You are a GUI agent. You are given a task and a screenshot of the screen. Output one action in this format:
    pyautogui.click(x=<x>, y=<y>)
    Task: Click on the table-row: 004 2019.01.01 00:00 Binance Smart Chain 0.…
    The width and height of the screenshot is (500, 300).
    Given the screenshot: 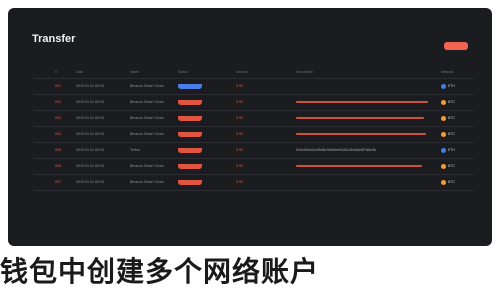 What is the action you would take?
    pyautogui.click(x=254, y=135)
    